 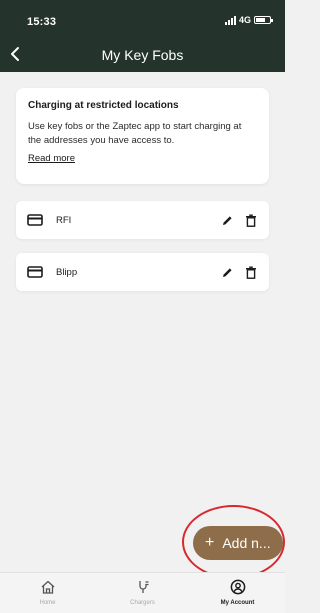 What do you see at coordinates (238, 587) in the screenshot?
I see `account-icon` at bounding box center [238, 587].